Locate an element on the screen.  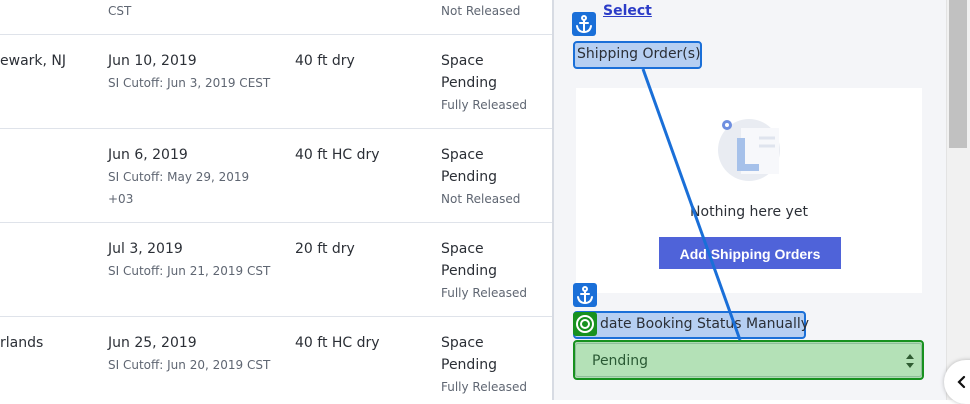
container-type: 40 ft dry is located at coordinates (325, 61).